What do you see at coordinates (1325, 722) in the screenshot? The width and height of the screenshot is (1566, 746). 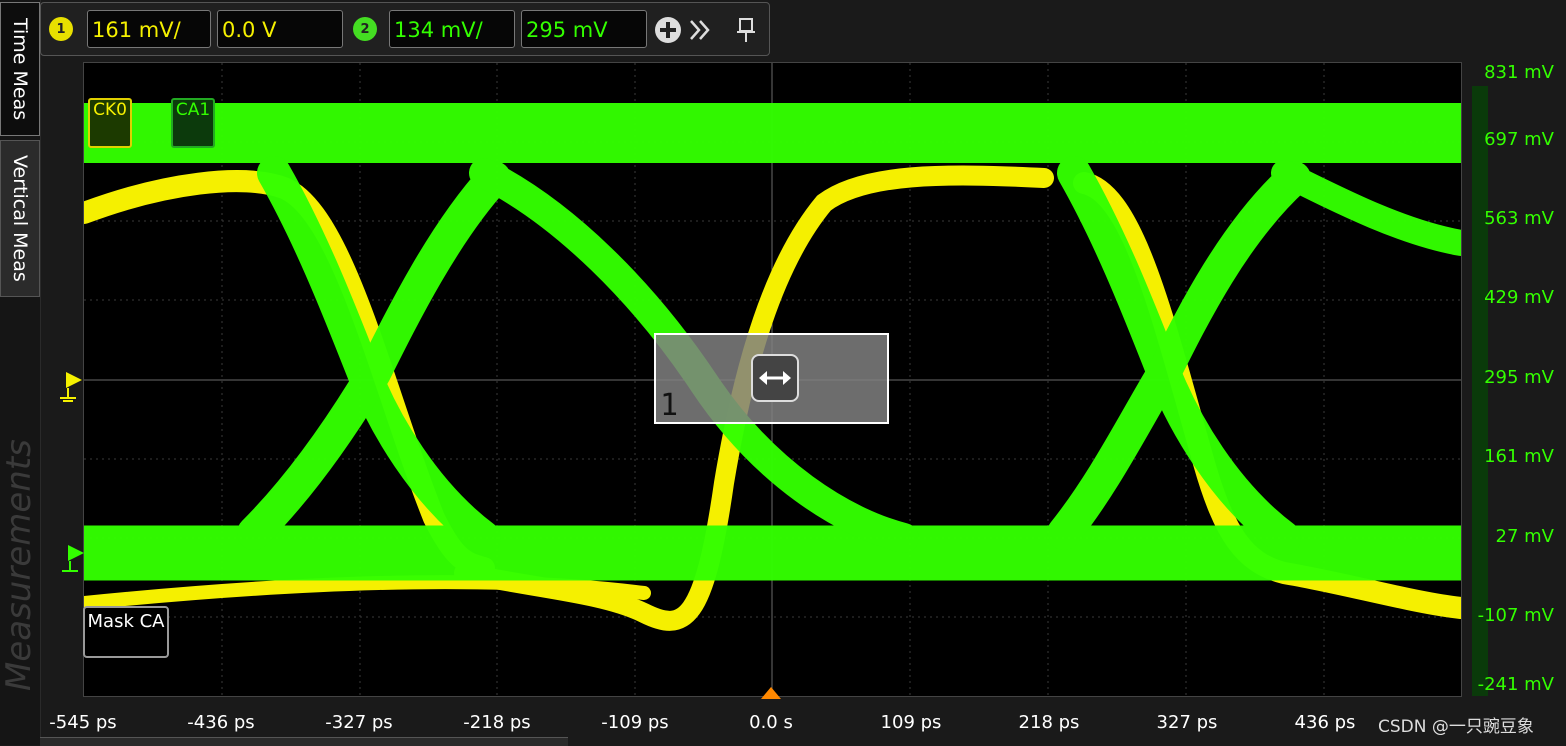 I see `x-axis-label: 436 ps` at bounding box center [1325, 722].